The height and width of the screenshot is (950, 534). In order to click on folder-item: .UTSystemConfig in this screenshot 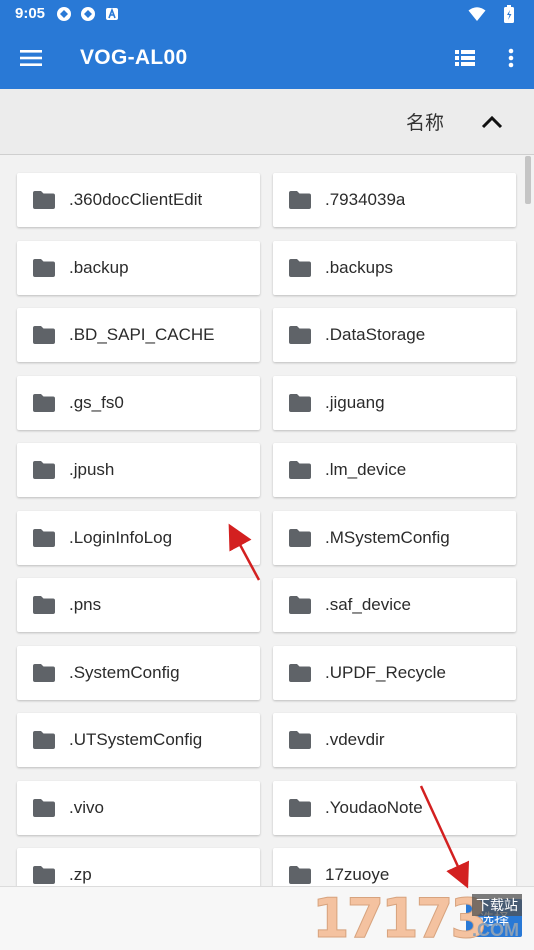, I will do `click(138, 740)`.